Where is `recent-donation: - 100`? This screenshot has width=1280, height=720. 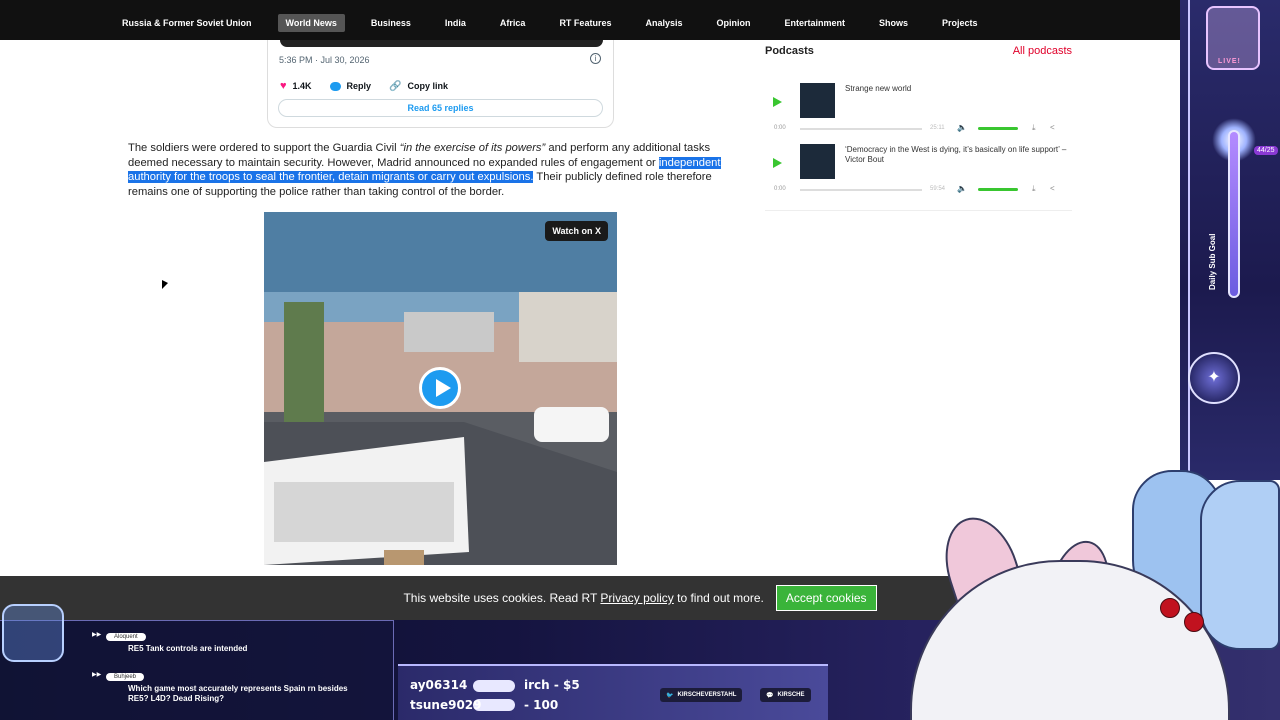
recent-donation: - 100 is located at coordinates (541, 705).